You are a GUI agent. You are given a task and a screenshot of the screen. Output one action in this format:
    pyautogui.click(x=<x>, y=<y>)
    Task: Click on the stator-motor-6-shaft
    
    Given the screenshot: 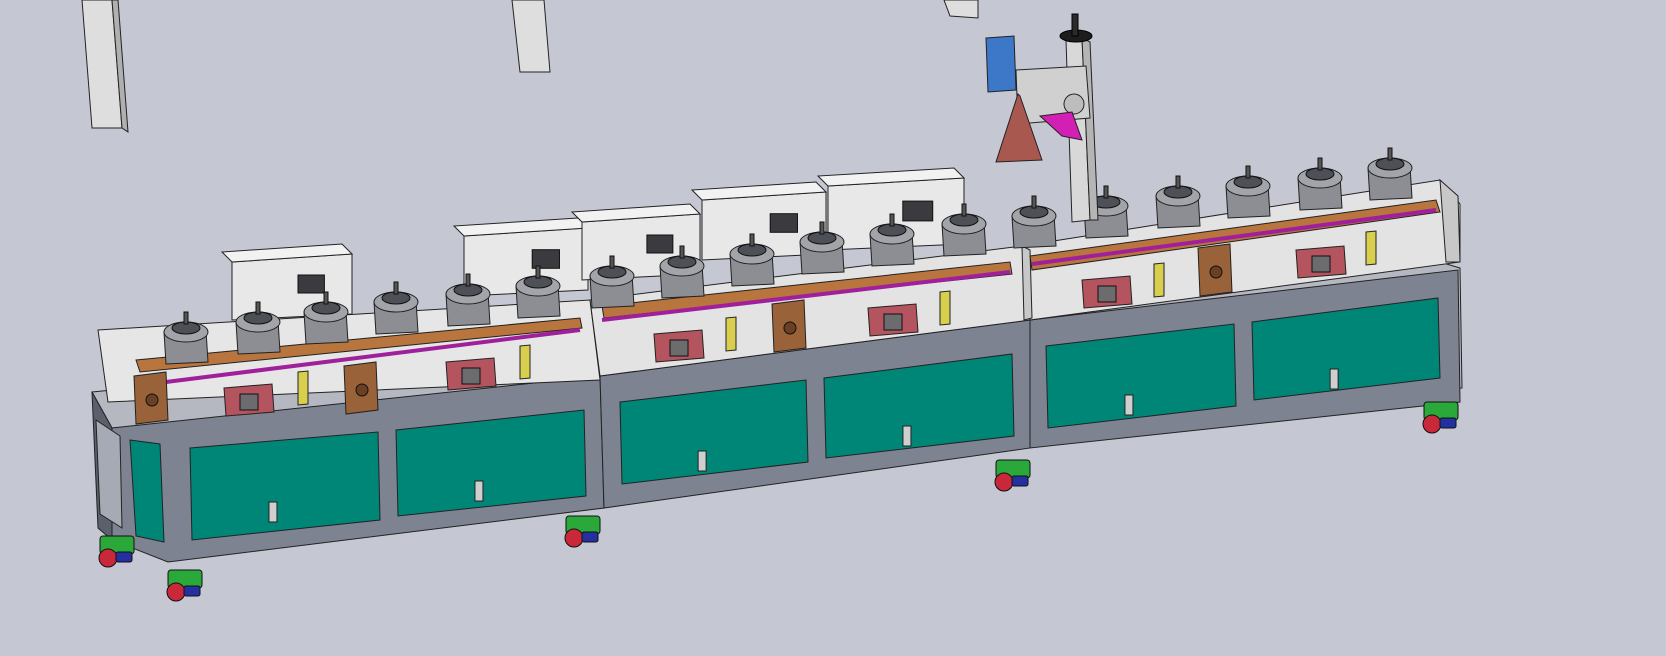 What is the action you would take?
    pyautogui.click(x=538, y=272)
    